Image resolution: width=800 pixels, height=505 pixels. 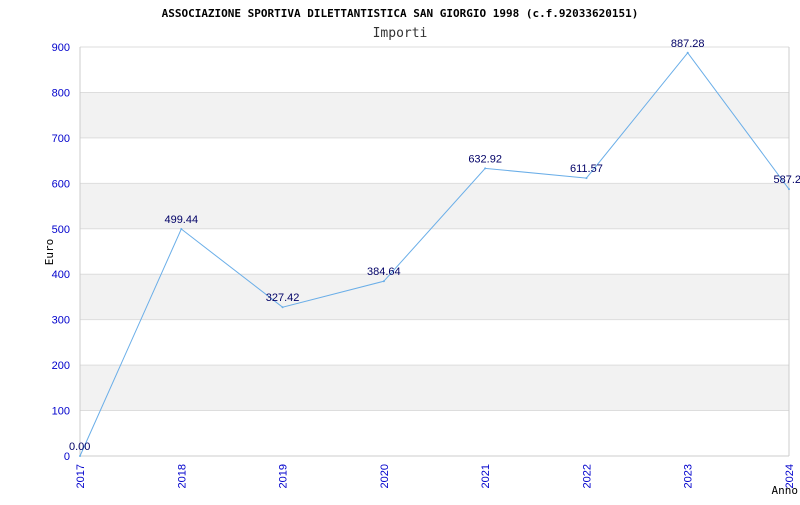 I want to click on y-tick-label: 200, so click(x=61, y=366).